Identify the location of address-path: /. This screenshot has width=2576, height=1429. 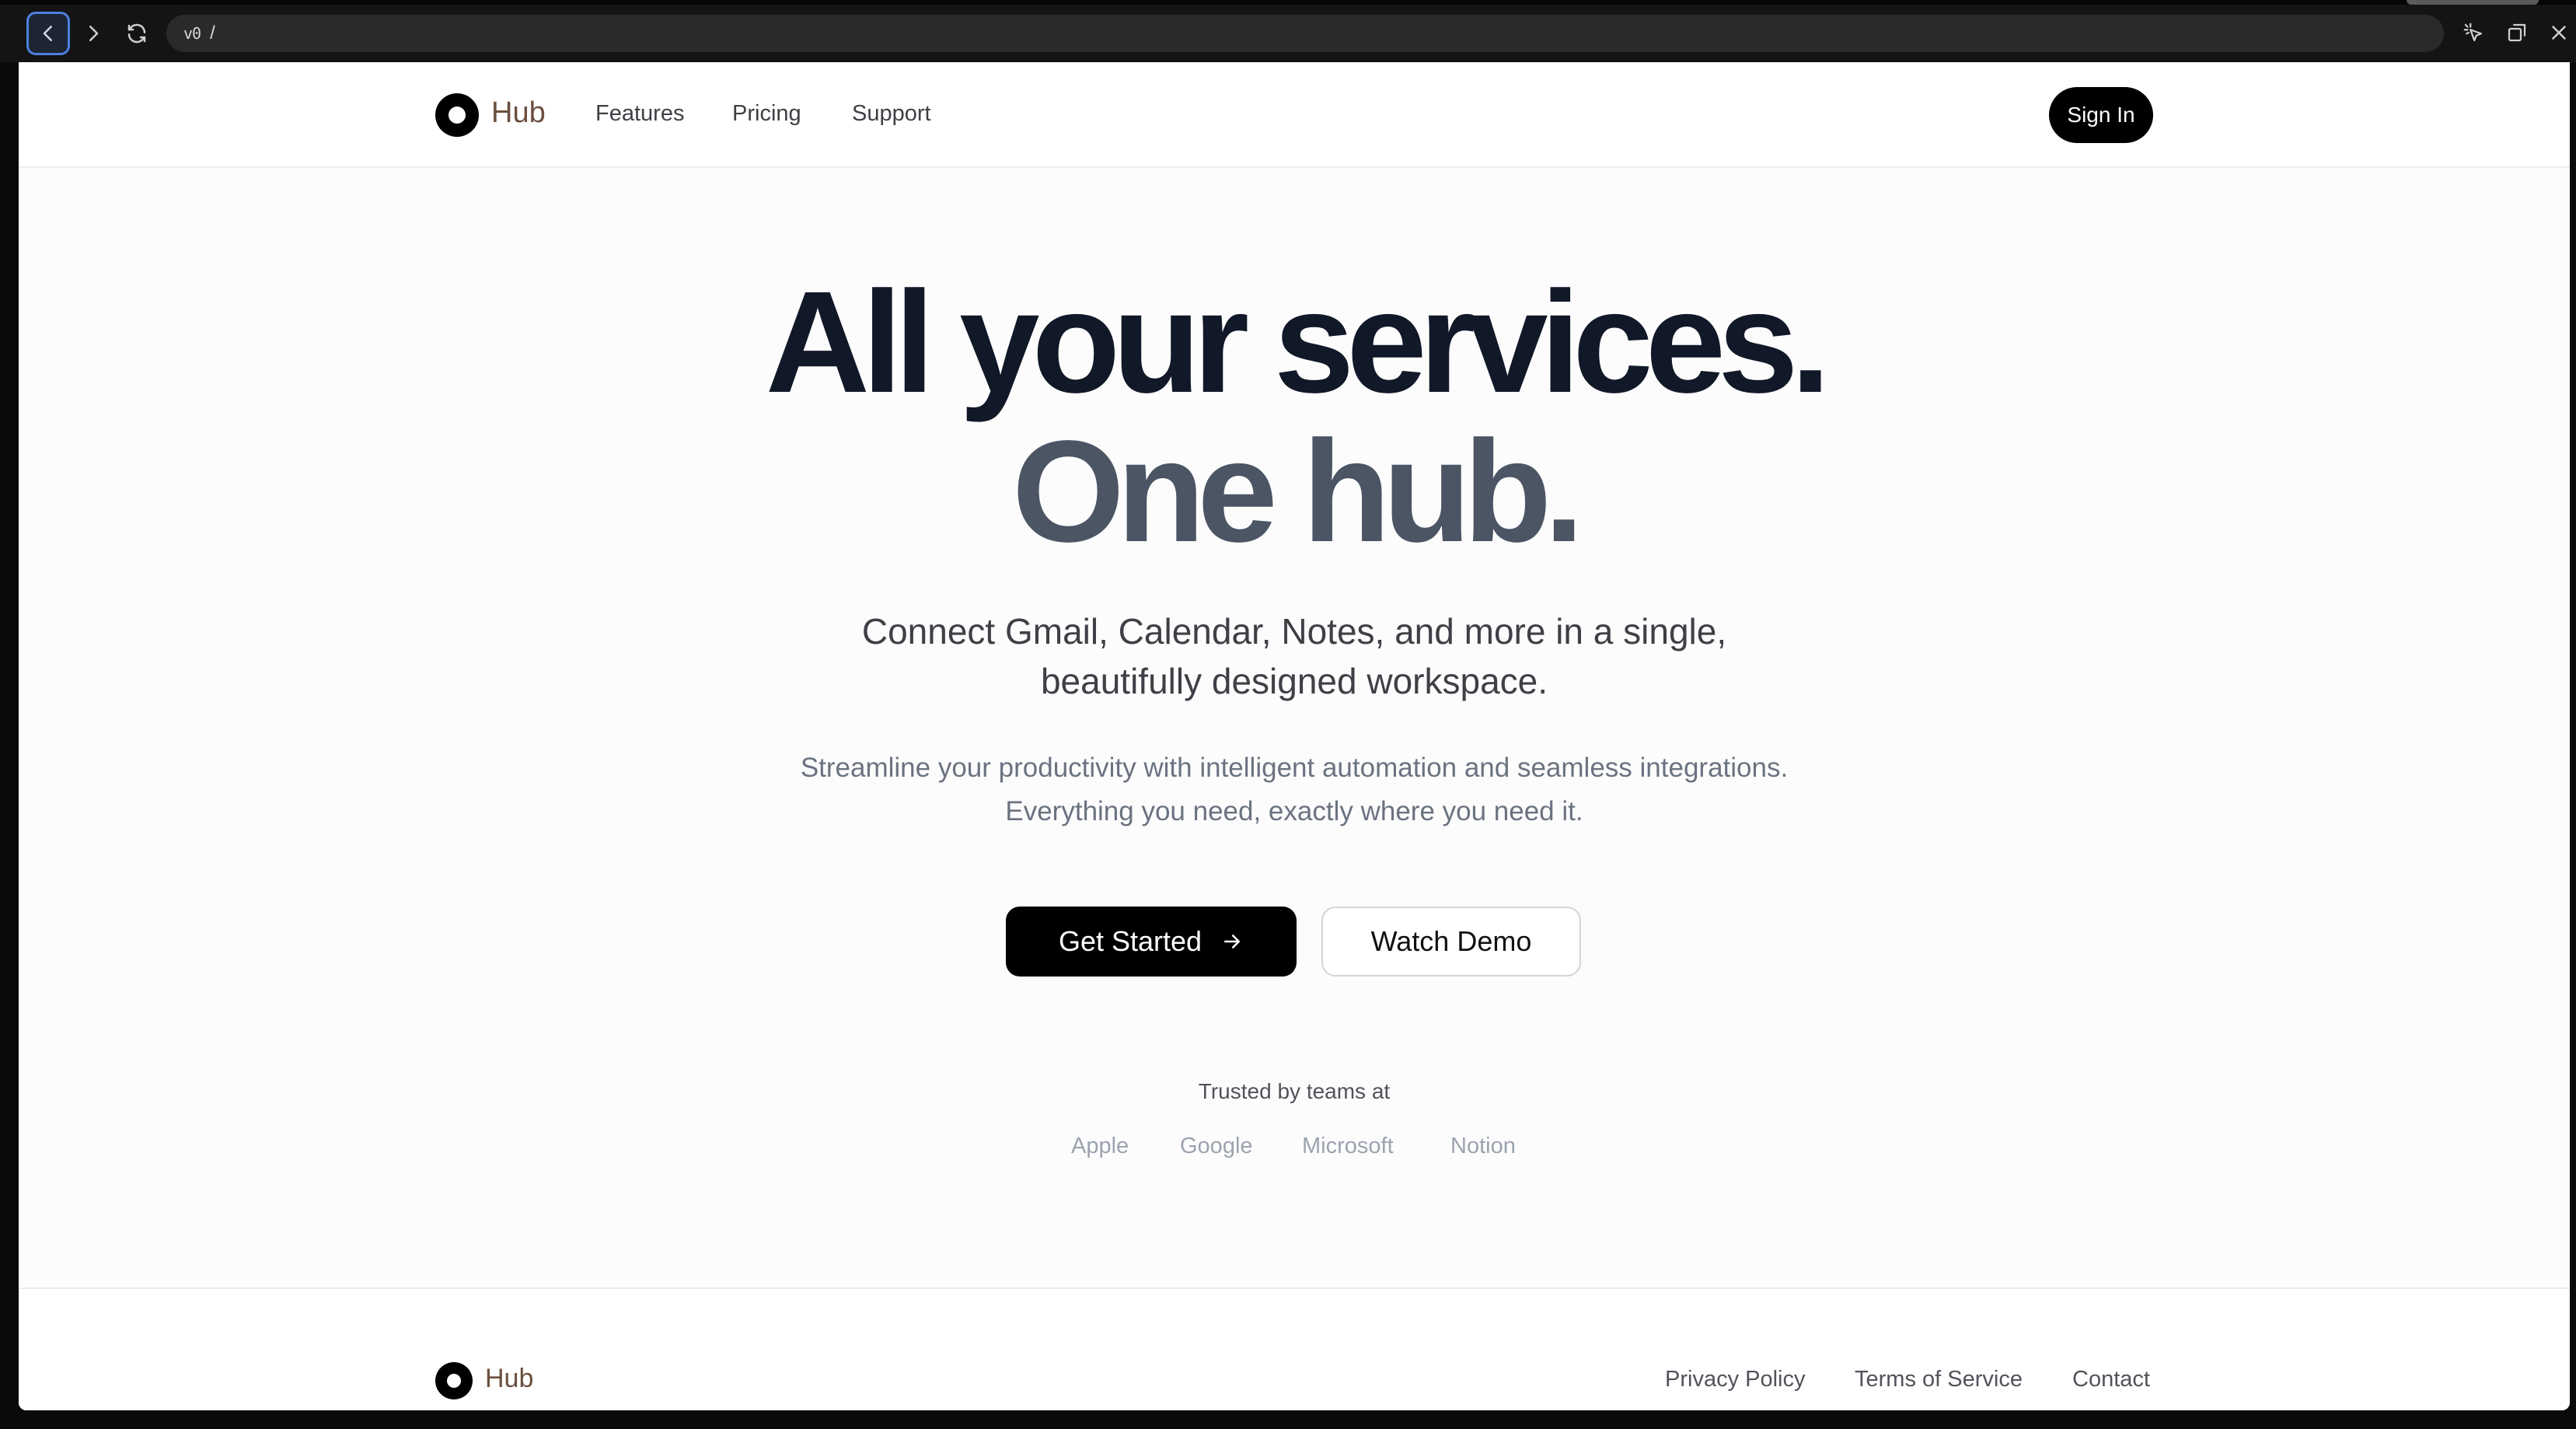
(213, 33).